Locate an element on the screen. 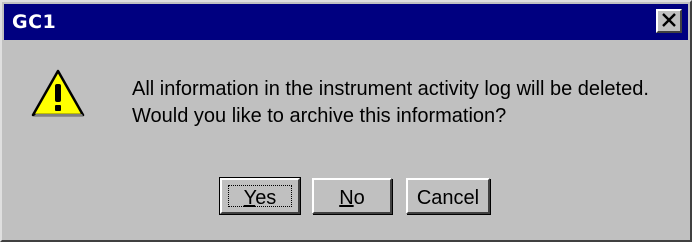  window-title: GC1 is located at coordinates (34, 22).